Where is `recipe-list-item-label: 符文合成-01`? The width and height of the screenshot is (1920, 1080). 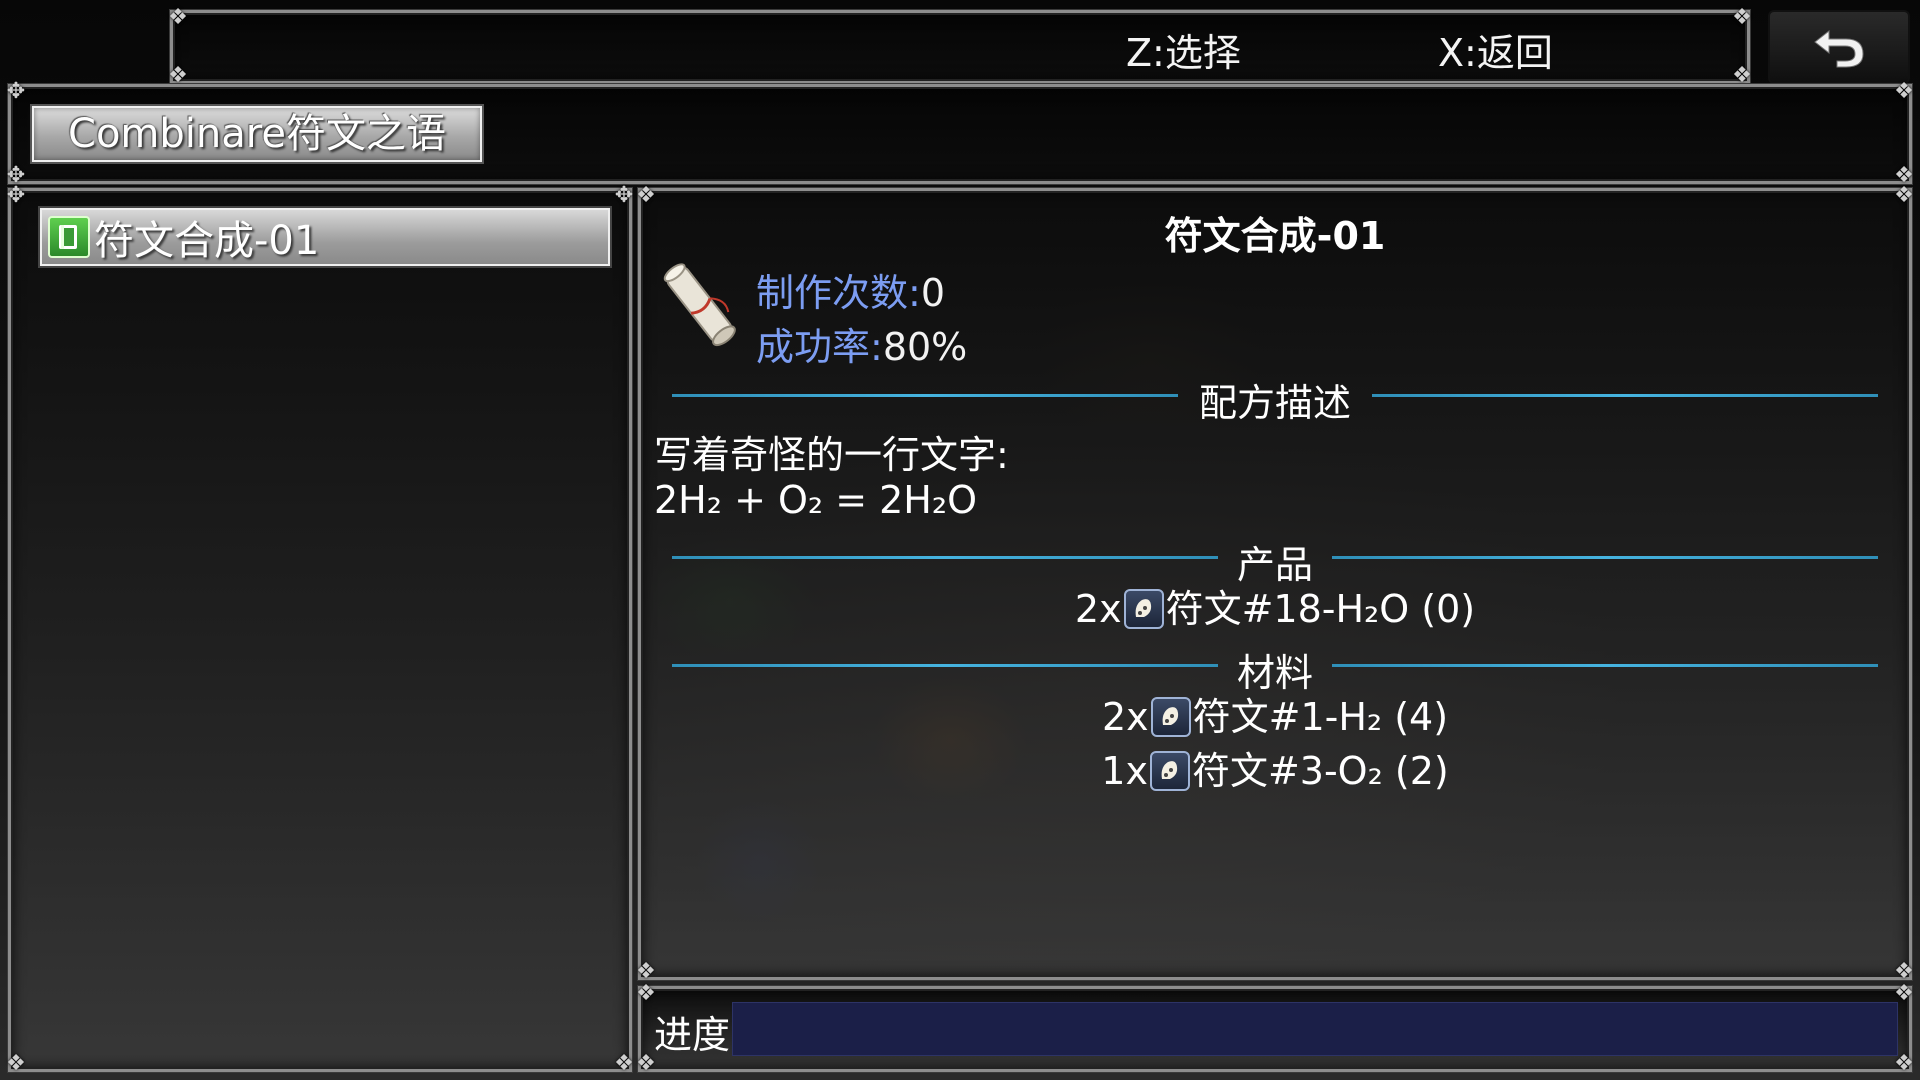 recipe-list-item-label: 符文合成-01 is located at coordinates (207, 241).